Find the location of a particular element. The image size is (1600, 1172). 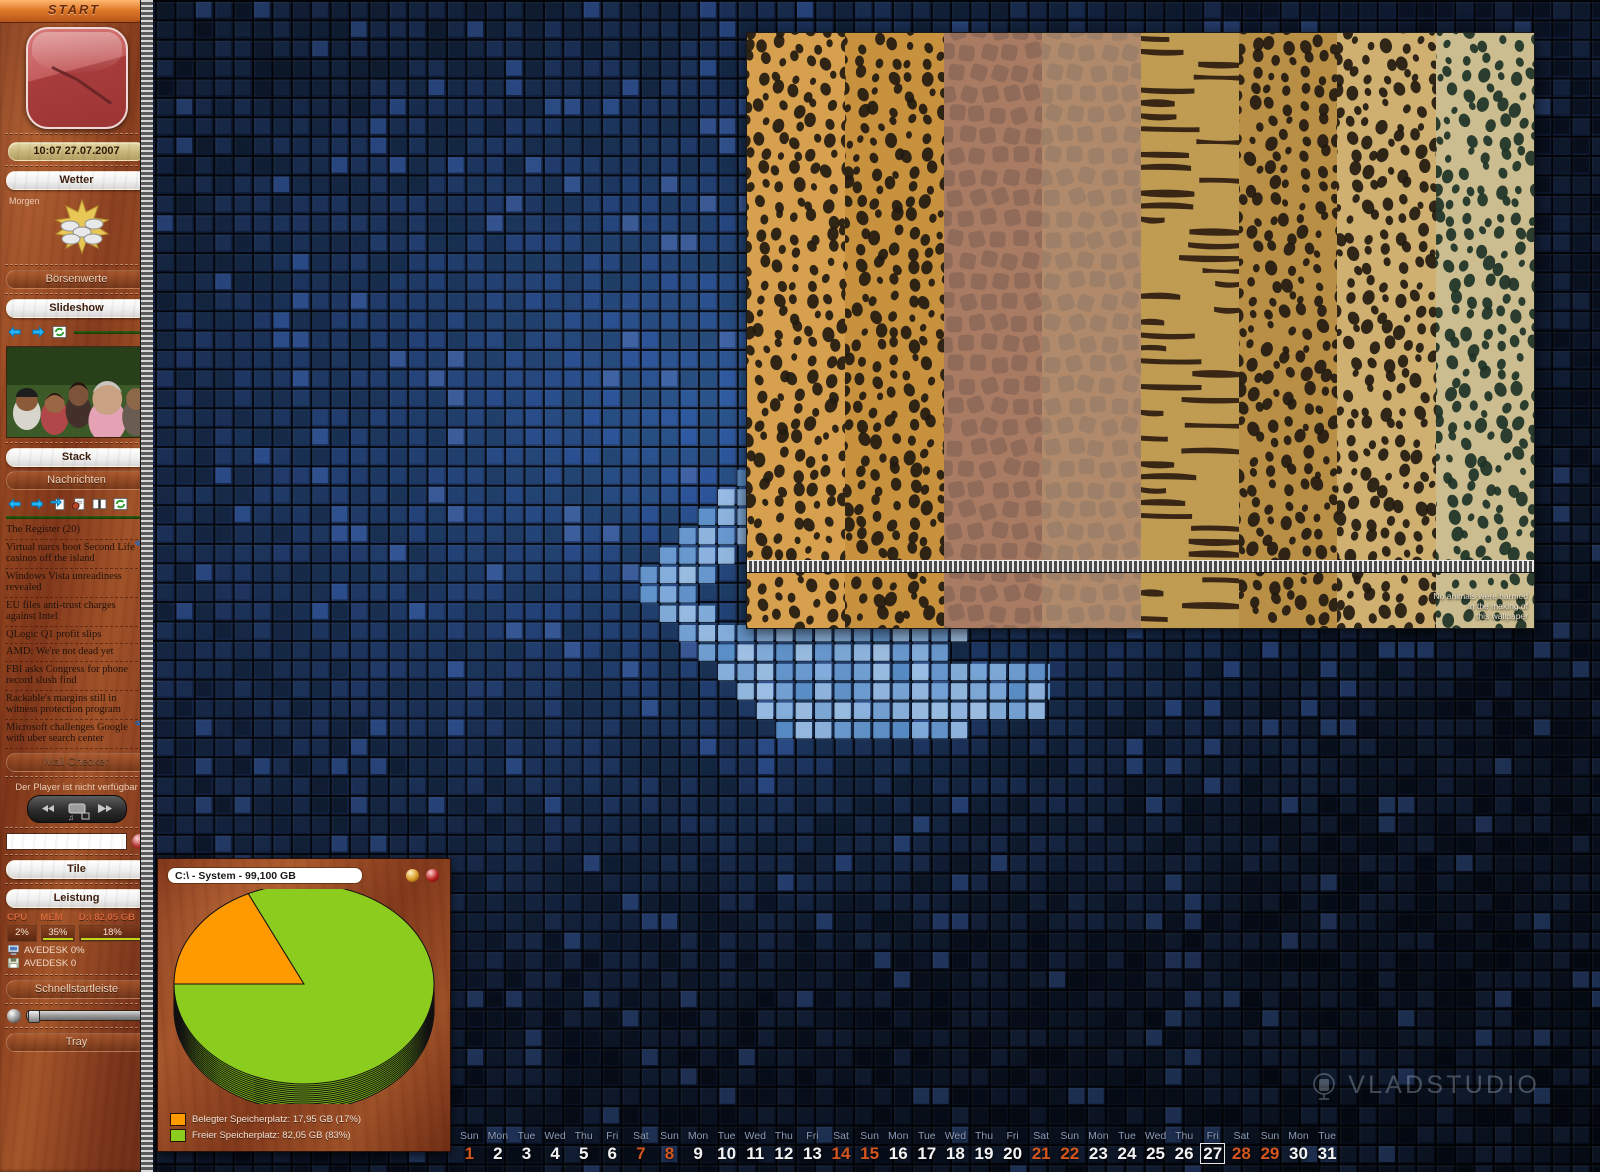

calendar-day: Fri 27 is located at coordinates (1212, 1147).